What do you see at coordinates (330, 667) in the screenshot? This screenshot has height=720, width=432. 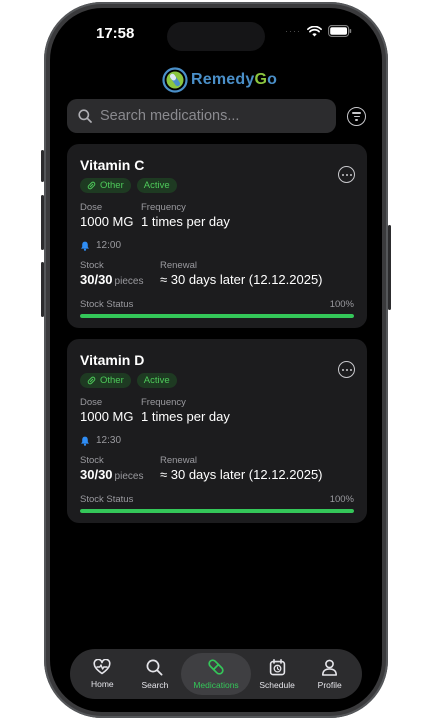 I see `person-icon` at bounding box center [330, 667].